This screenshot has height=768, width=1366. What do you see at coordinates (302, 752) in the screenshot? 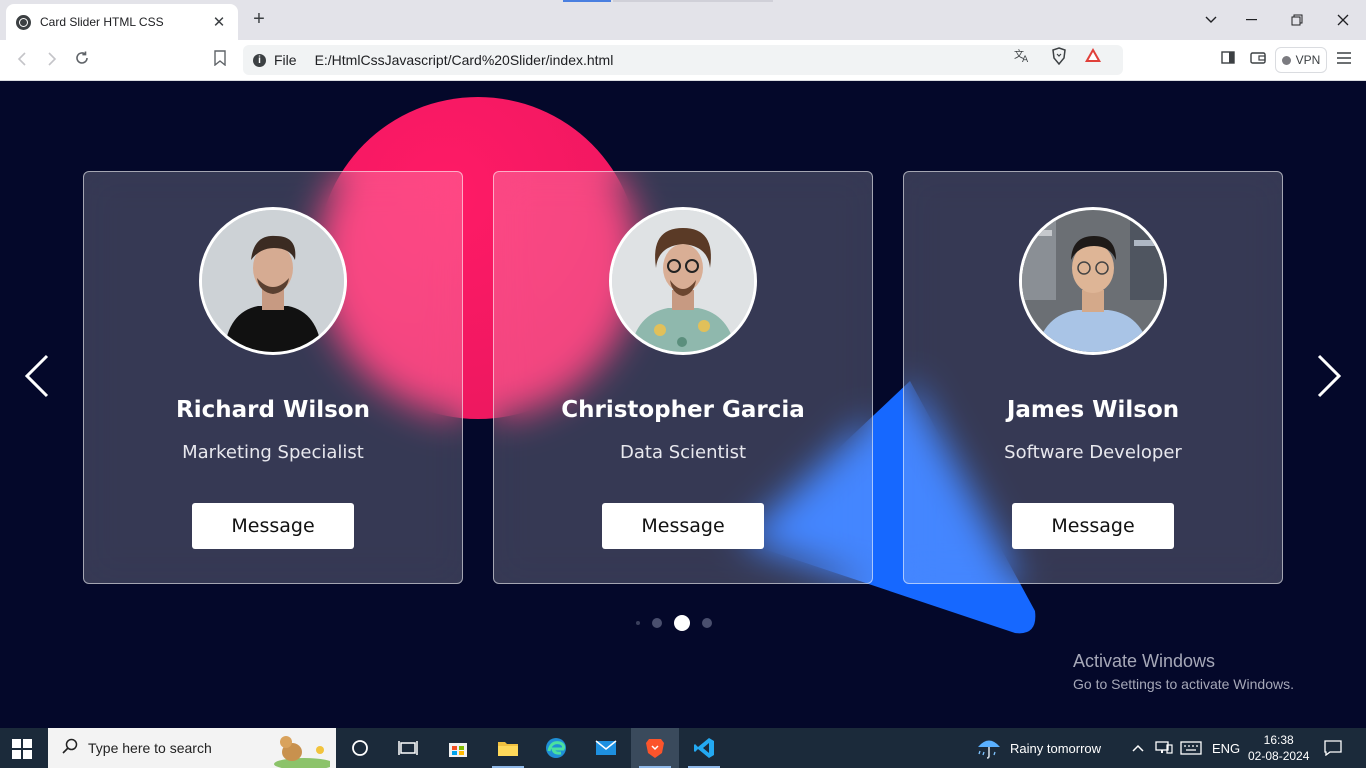
I see `search-highlight-illustration` at bounding box center [302, 752].